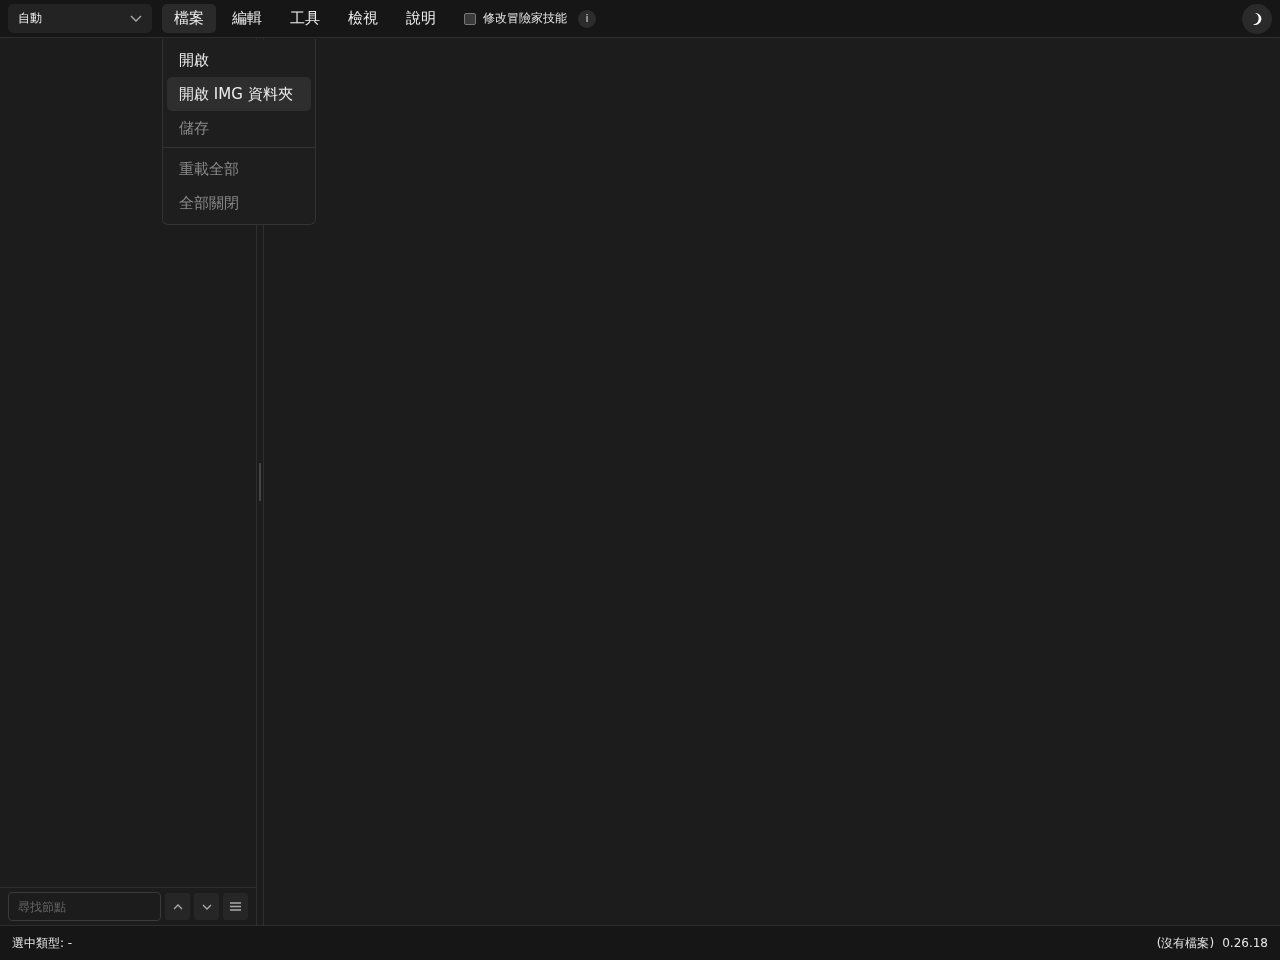 The width and height of the screenshot is (1280, 960). Describe the element at coordinates (363, 18) in the screenshot. I see `menu-tab: 檢視` at that location.